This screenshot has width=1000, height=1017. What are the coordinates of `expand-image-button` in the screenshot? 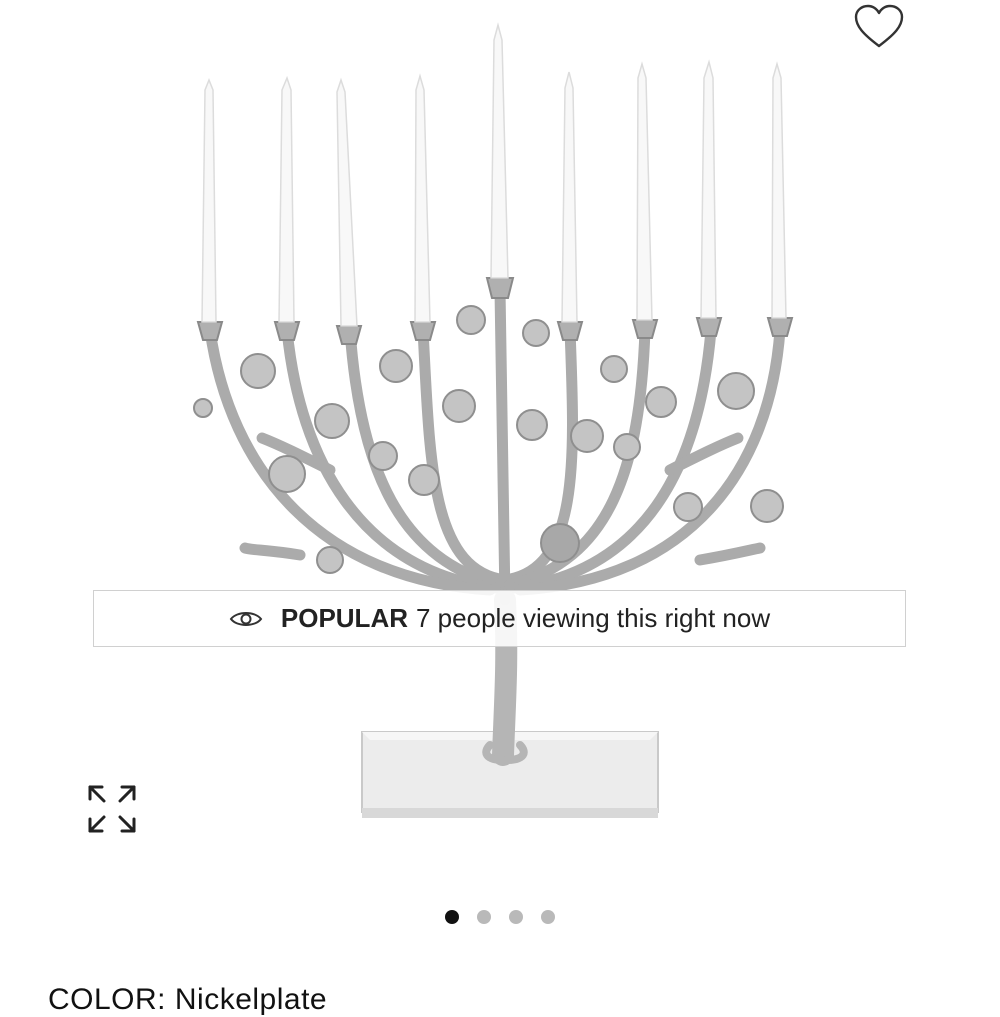 It's located at (112, 809).